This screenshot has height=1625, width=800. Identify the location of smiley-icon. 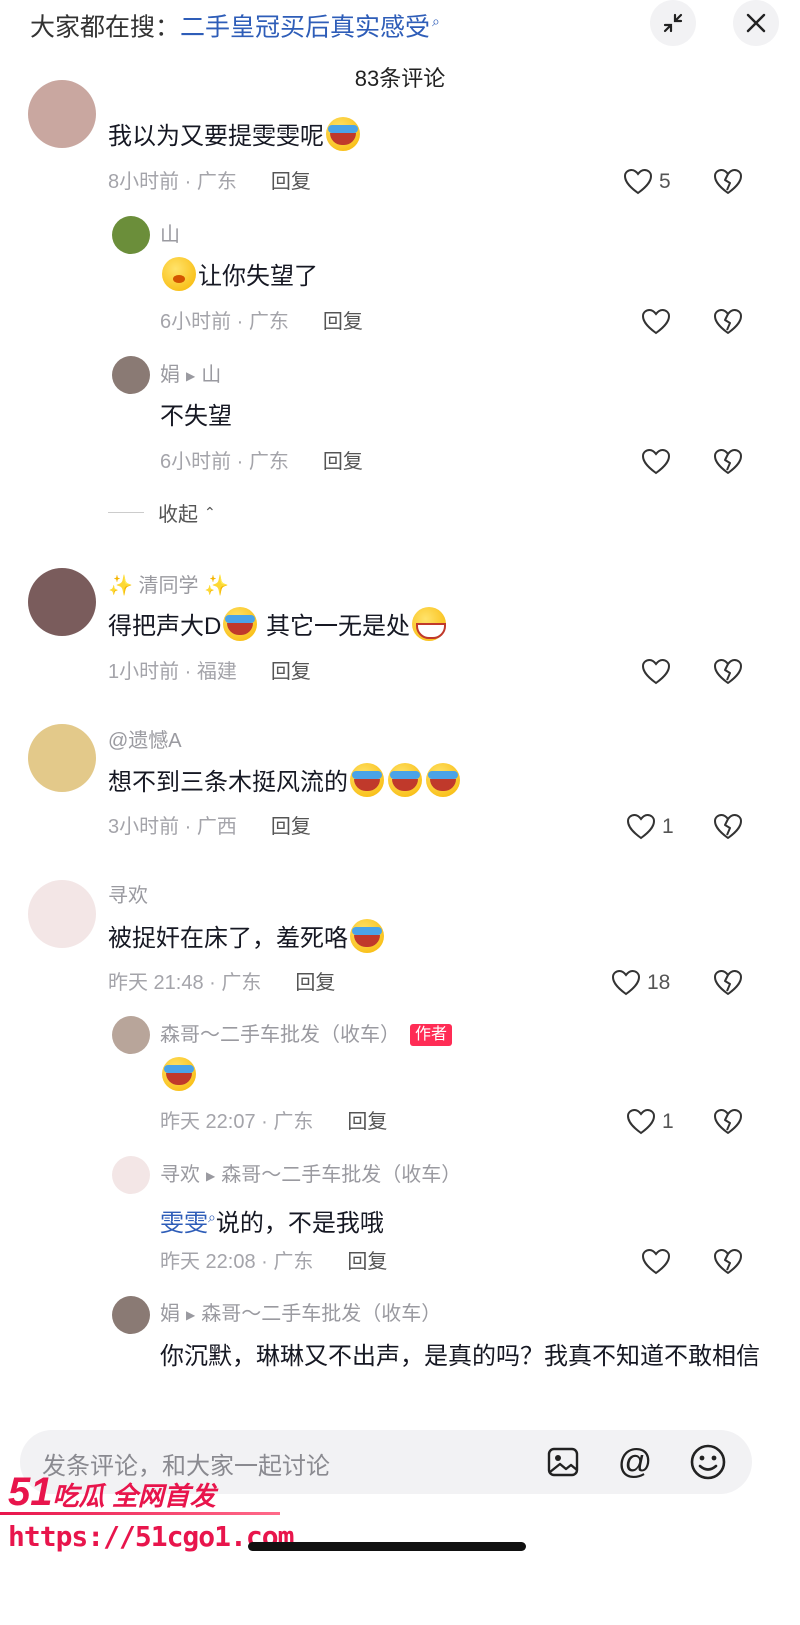
(708, 1462).